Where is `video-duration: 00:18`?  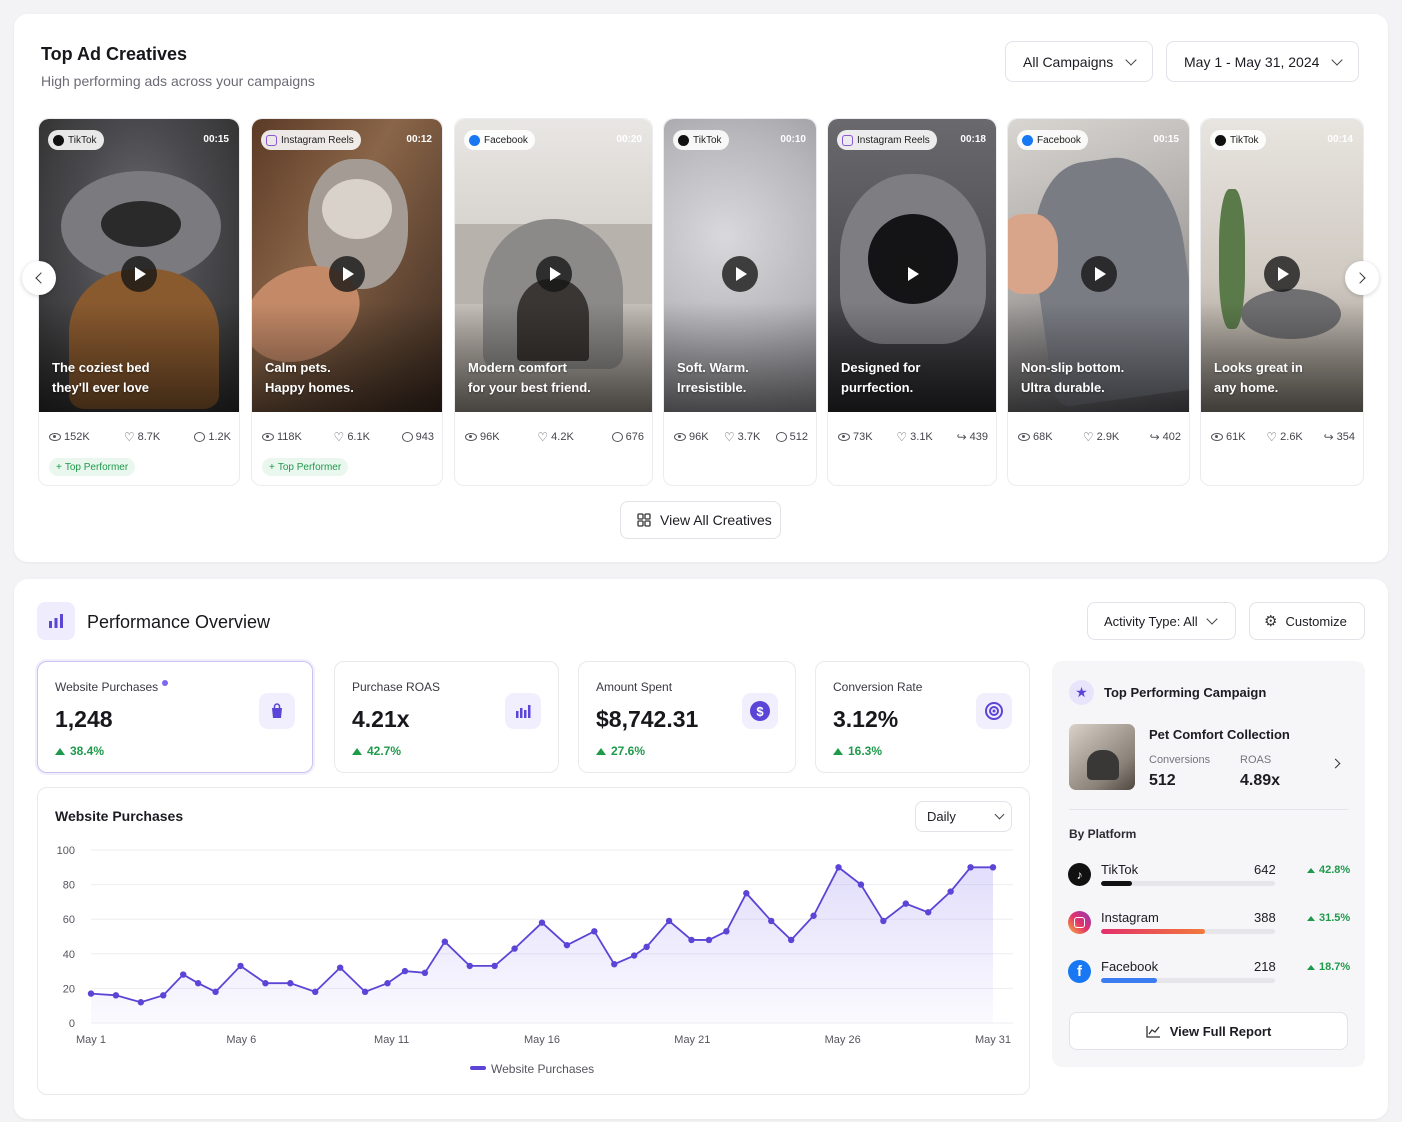
video-duration: 00:18 is located at coordinates (973, 139).